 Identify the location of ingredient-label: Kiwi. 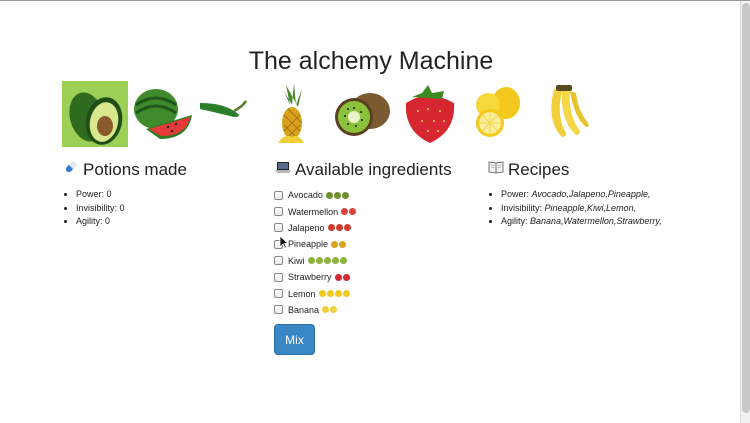
(296, 260).